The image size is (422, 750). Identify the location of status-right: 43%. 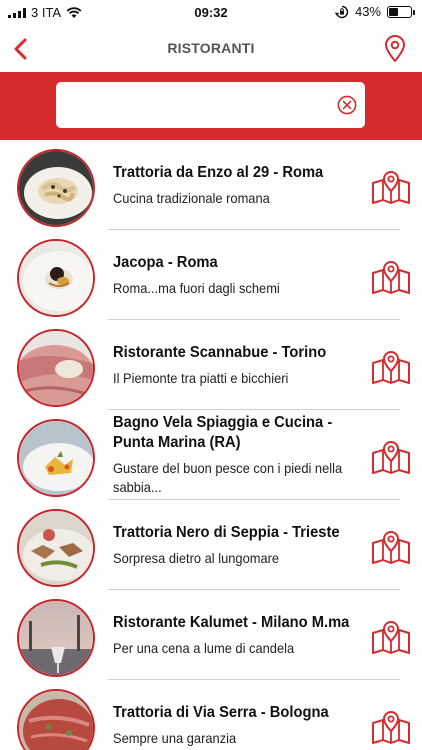
(375, 11).